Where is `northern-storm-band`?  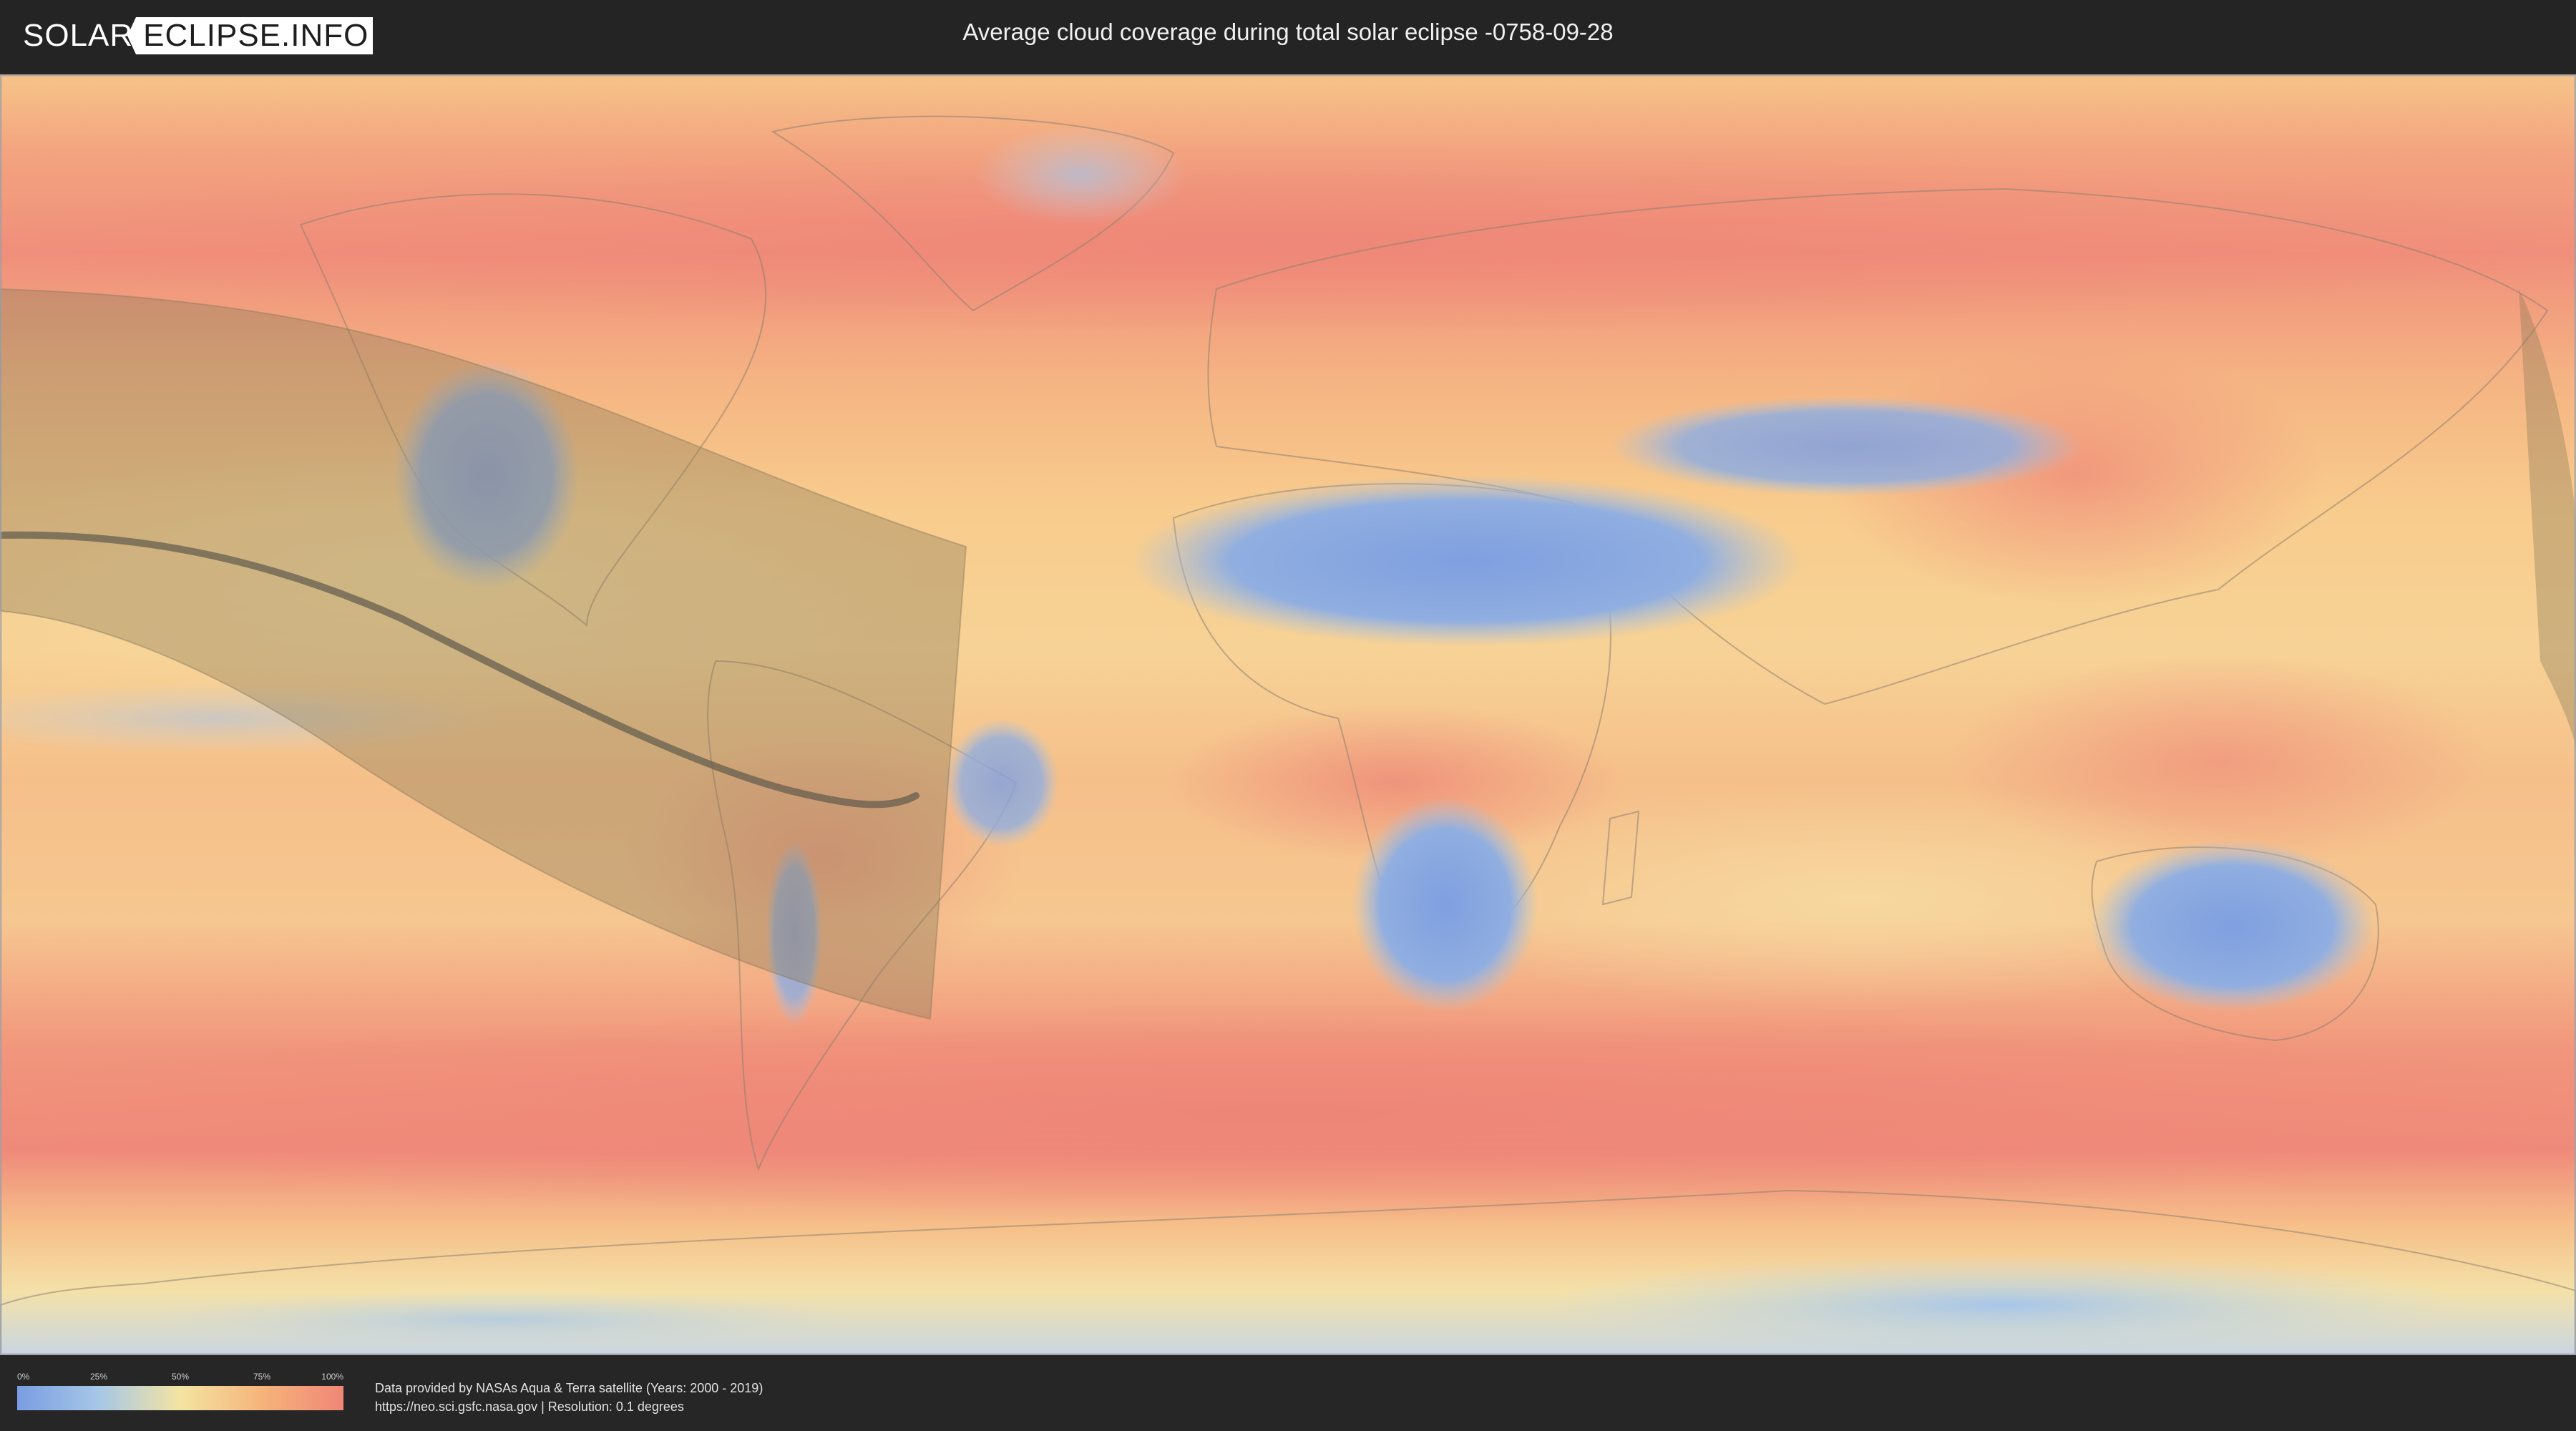 northern-storm-band is located at coordinates (1288, 239).